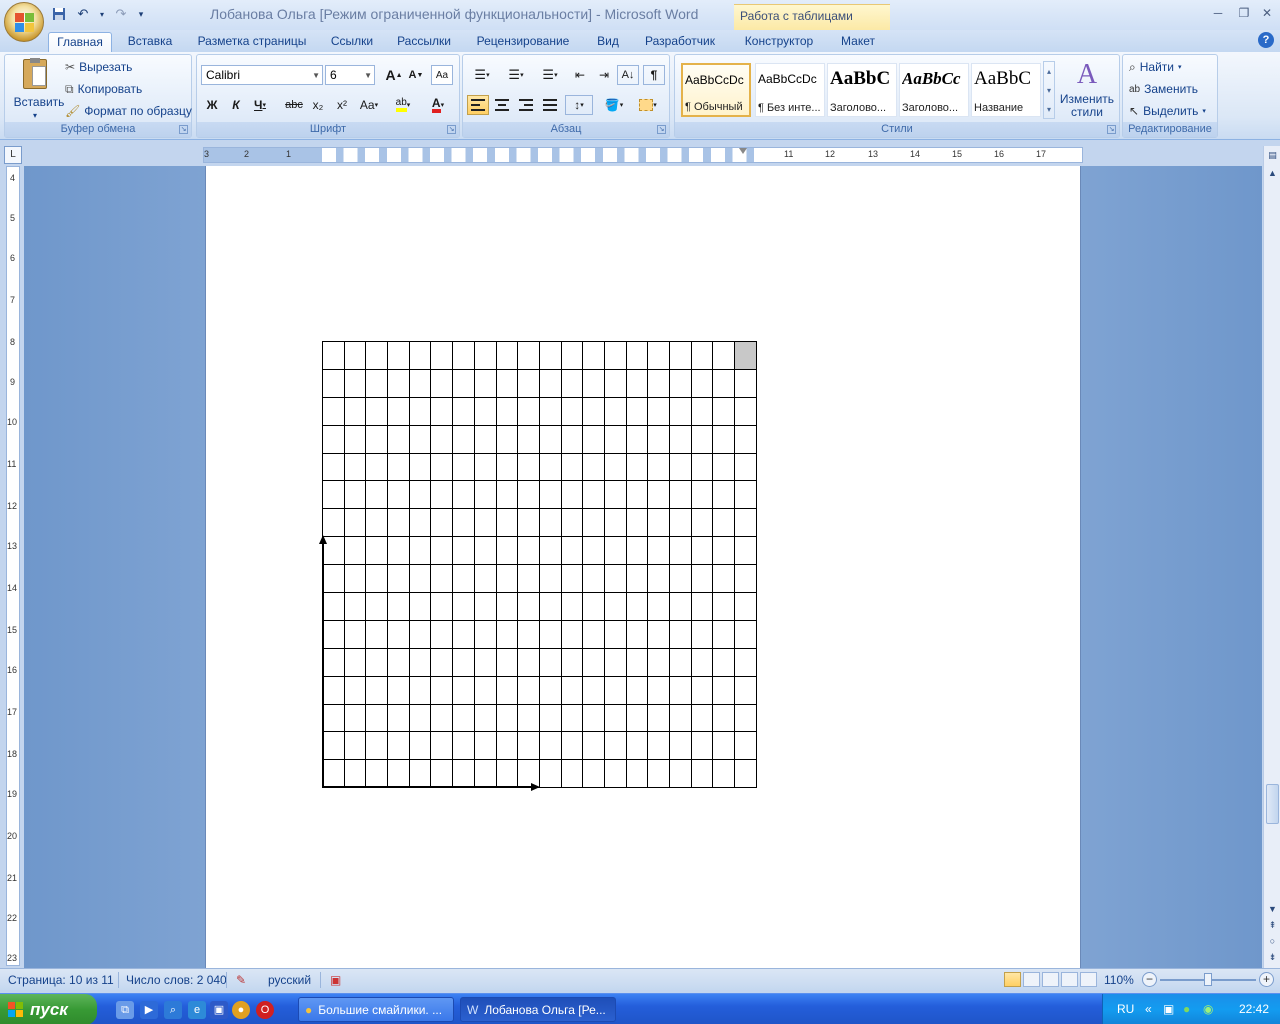  Describe the element at coordinates (294, 105) in the screenshot. I see `strikethrough-button: abc` at that location.